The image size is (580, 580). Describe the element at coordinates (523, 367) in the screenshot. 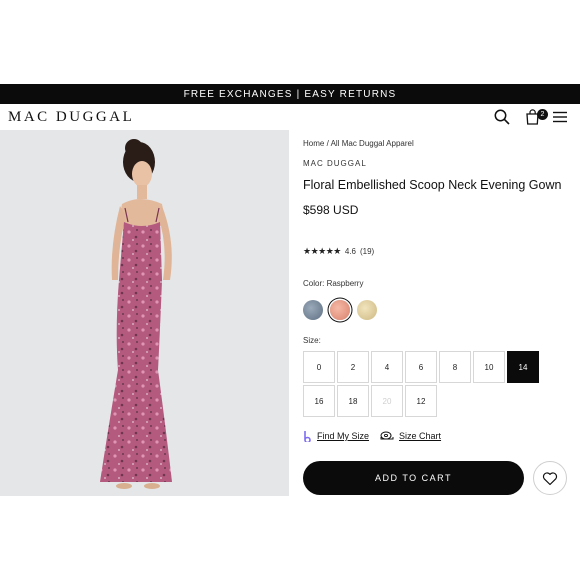

I see `size-option-selected: 14` at that location.